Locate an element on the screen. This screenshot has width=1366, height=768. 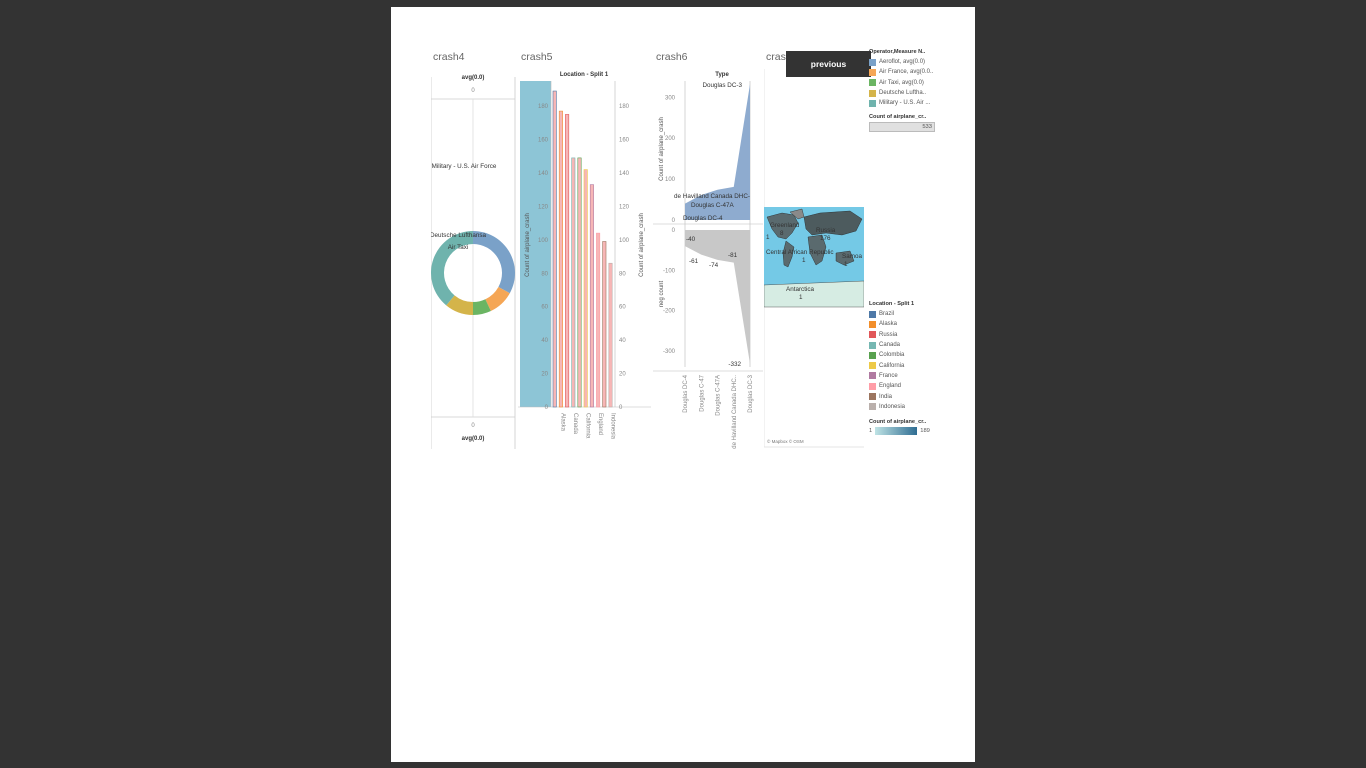
map-antarctica is located at coordinates (814, 294).